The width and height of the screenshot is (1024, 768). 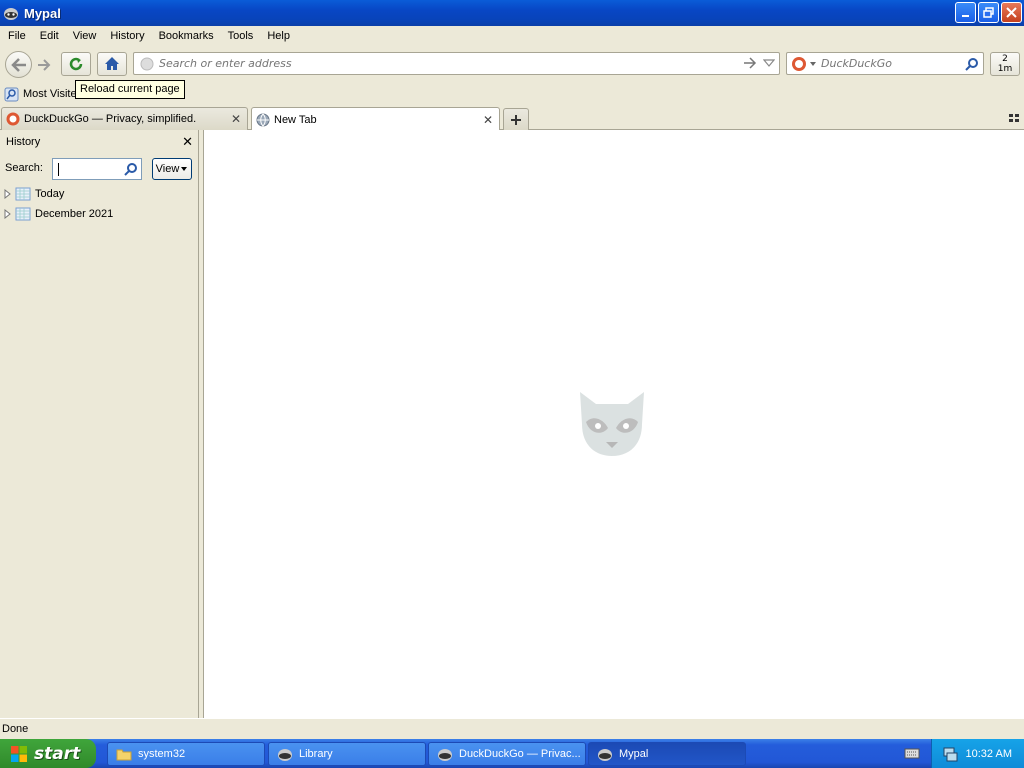 I want to click on sidebar-search-label: Search:, so click(x=24, y=168).